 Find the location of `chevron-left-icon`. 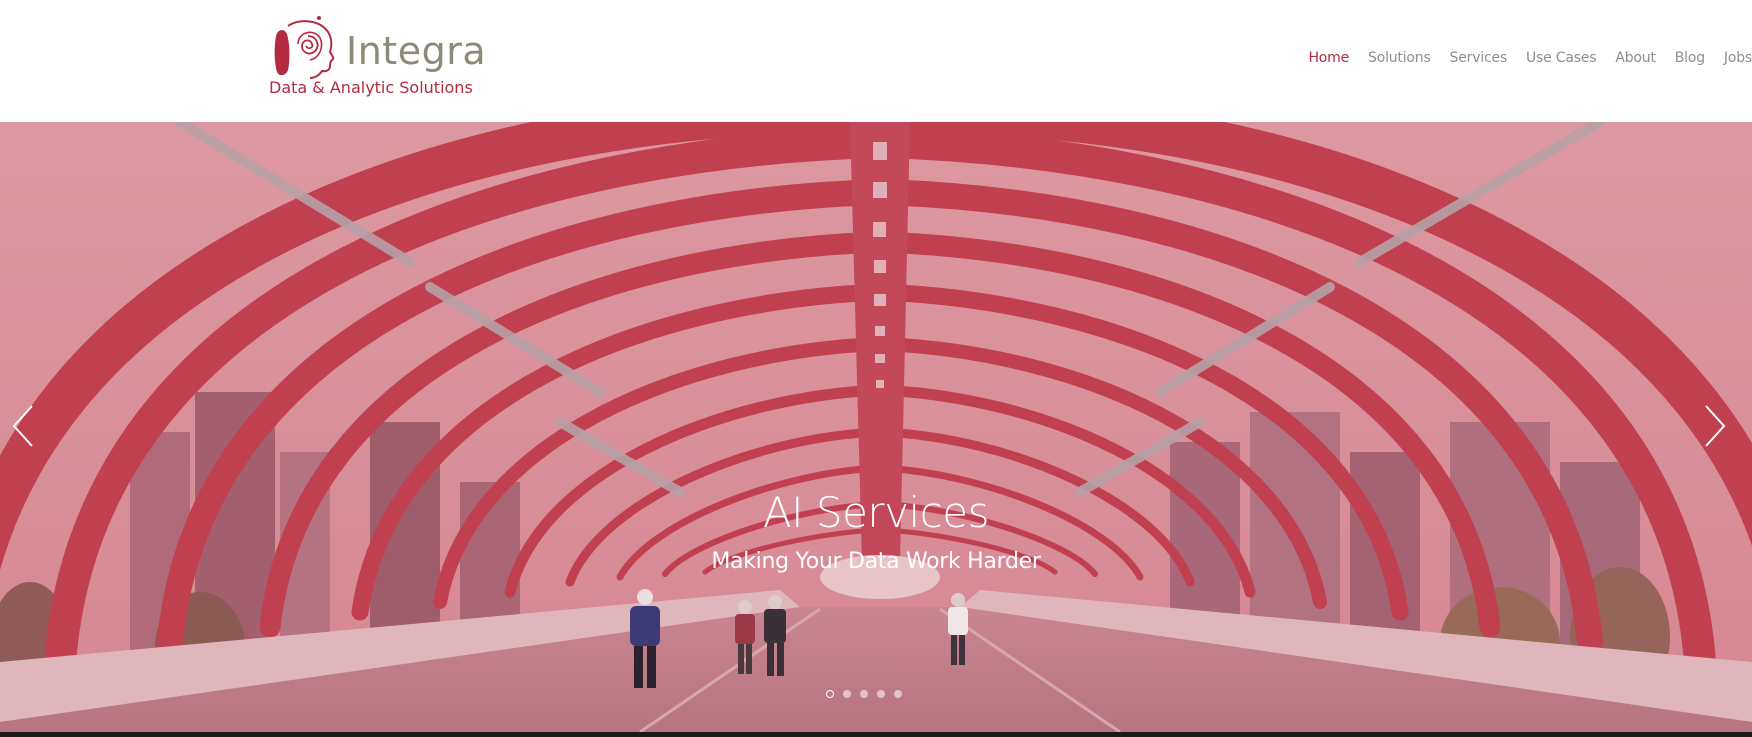

chevron-left-icon is located at coordinates (22, 426).